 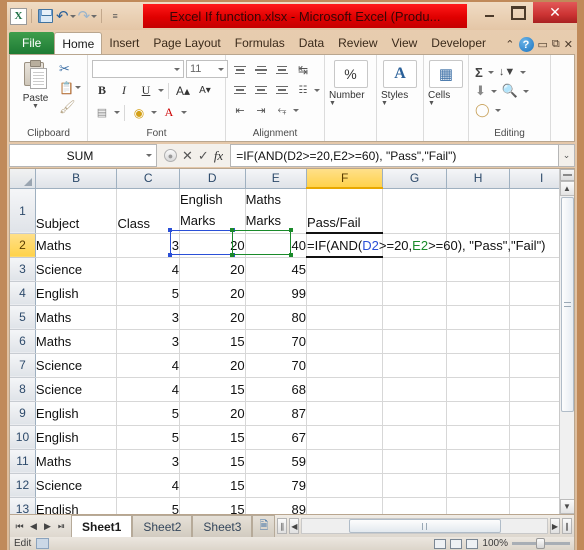 What do you see at coordinates (76, 365) in the screenshot?
I see `cell-B7: Science` at bounding box center [76, 365].